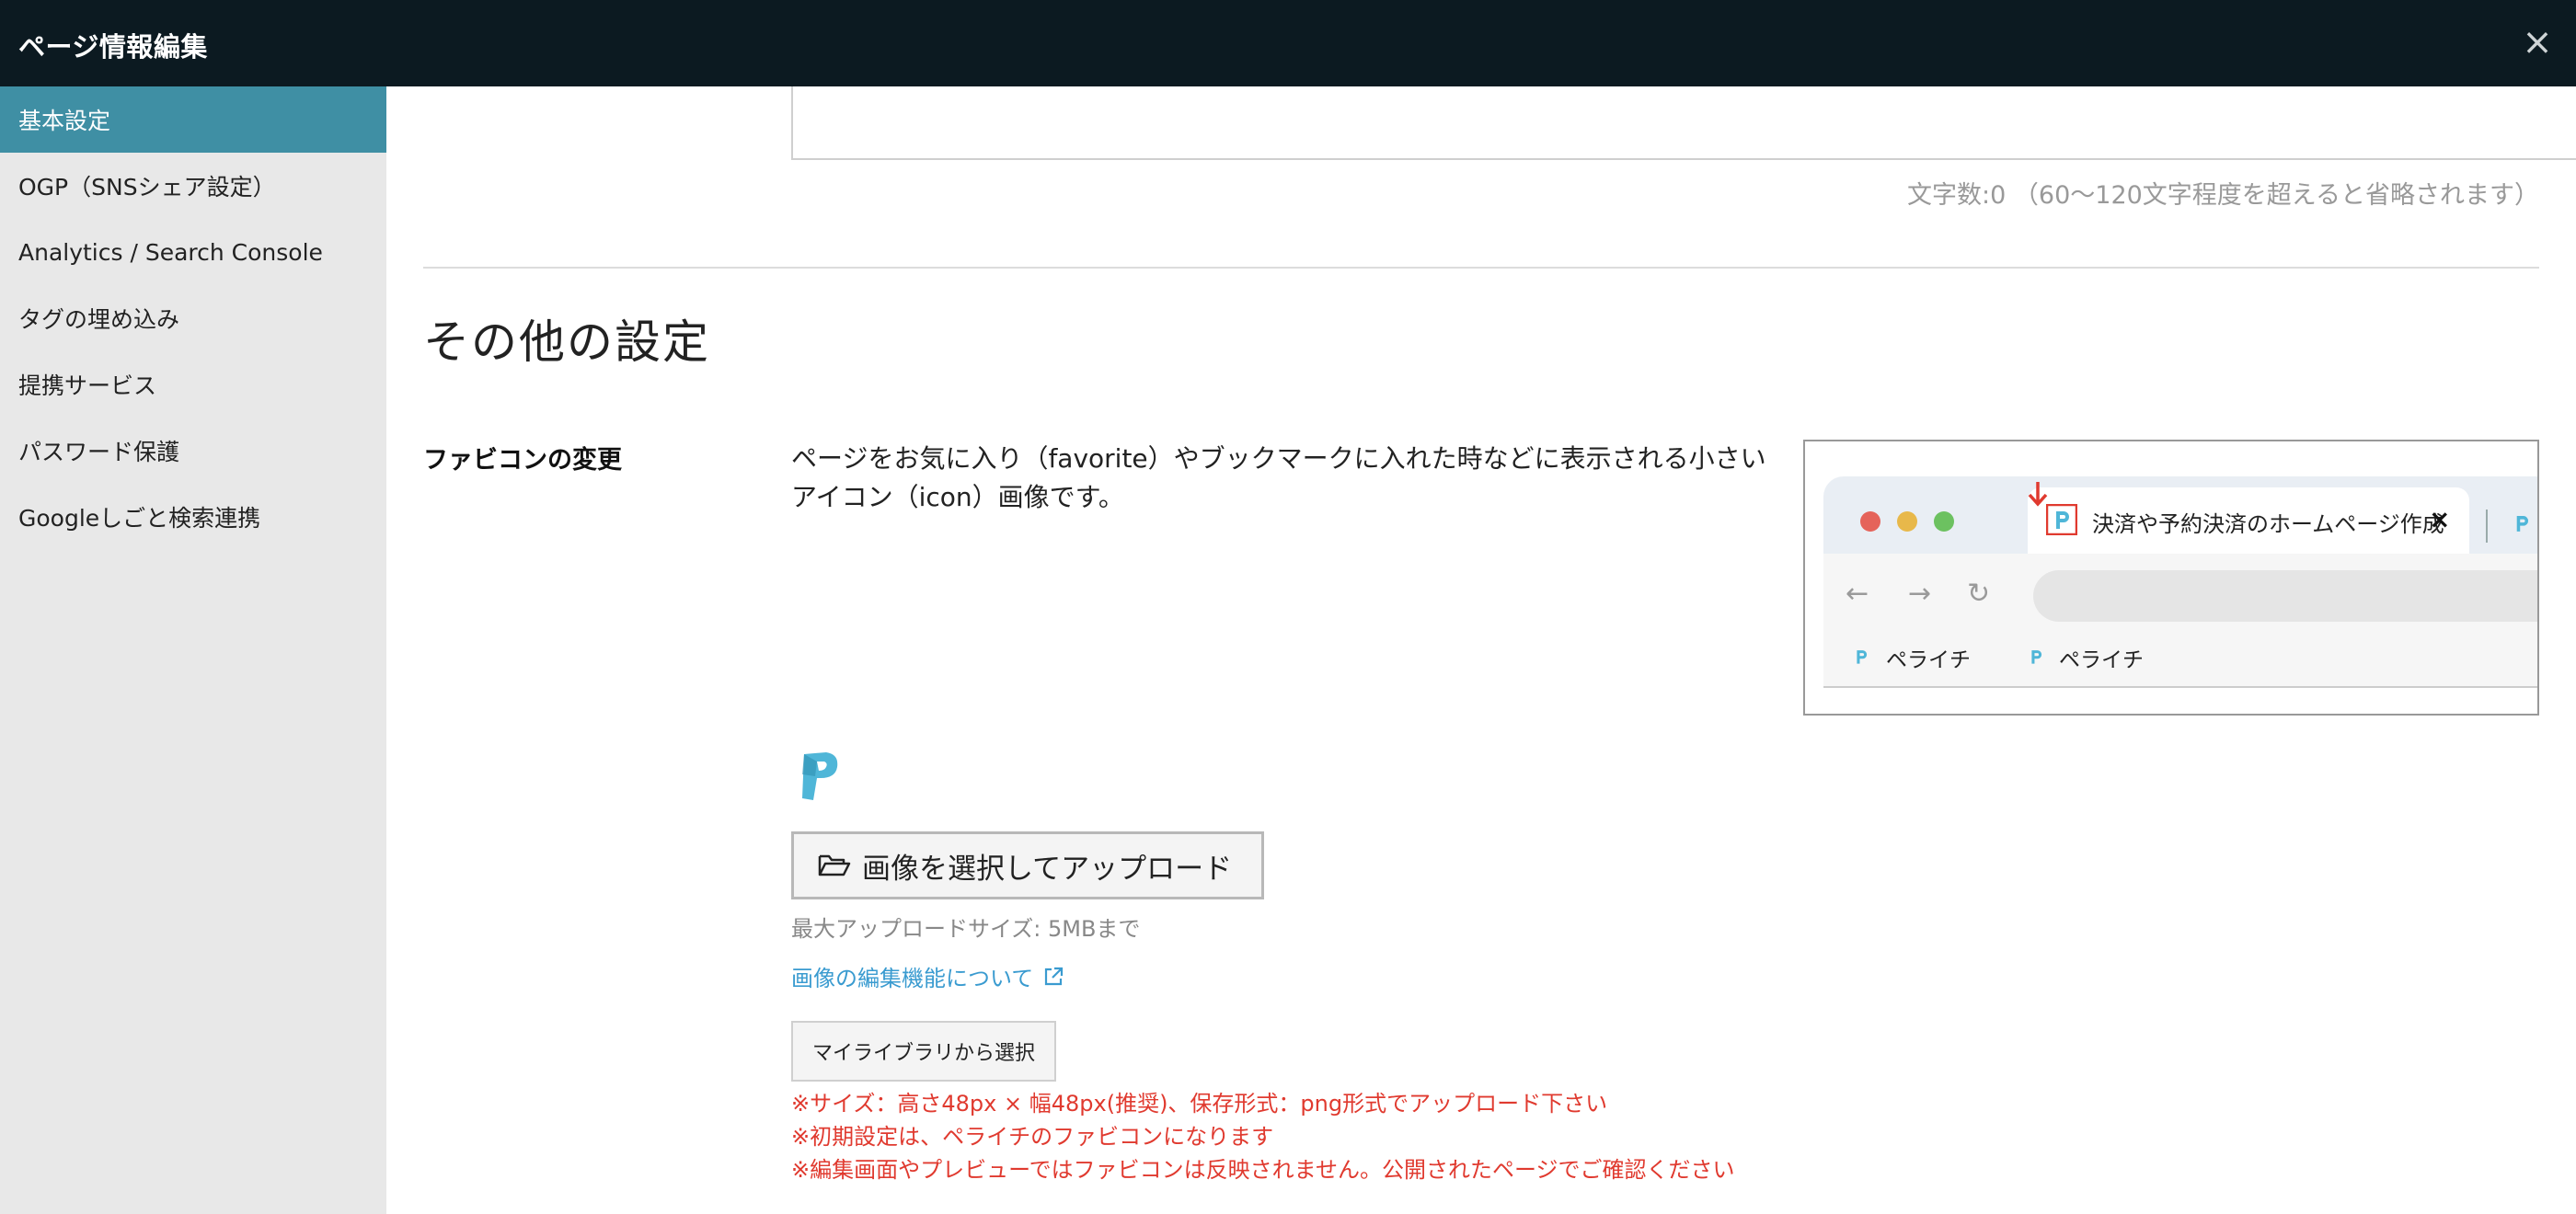  I want to click on external-link-icon, so click(1054, 976).